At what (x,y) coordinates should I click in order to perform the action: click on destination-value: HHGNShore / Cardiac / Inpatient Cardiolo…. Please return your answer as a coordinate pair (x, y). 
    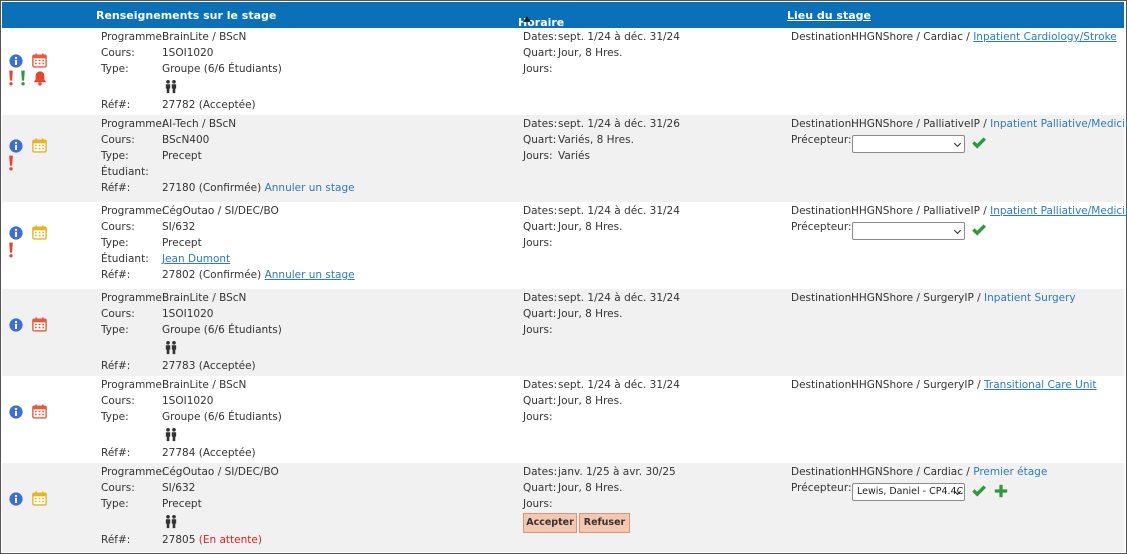
    Looking at the image, I should click on (984, 37).